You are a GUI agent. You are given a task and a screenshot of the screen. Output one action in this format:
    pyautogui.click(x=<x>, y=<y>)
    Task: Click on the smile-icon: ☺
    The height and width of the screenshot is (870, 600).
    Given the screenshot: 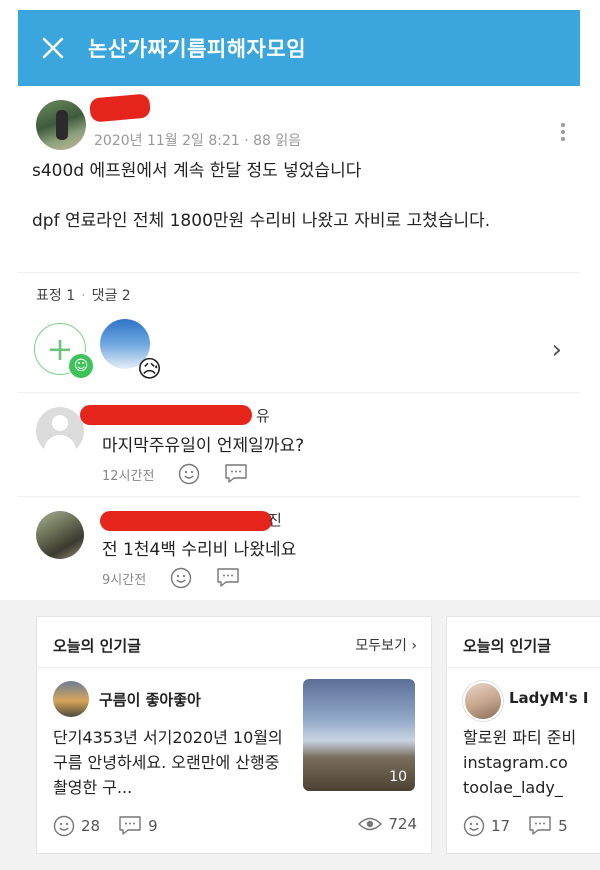 What is the action you would take?
    pyautogui.click(x=81, y=366)
    